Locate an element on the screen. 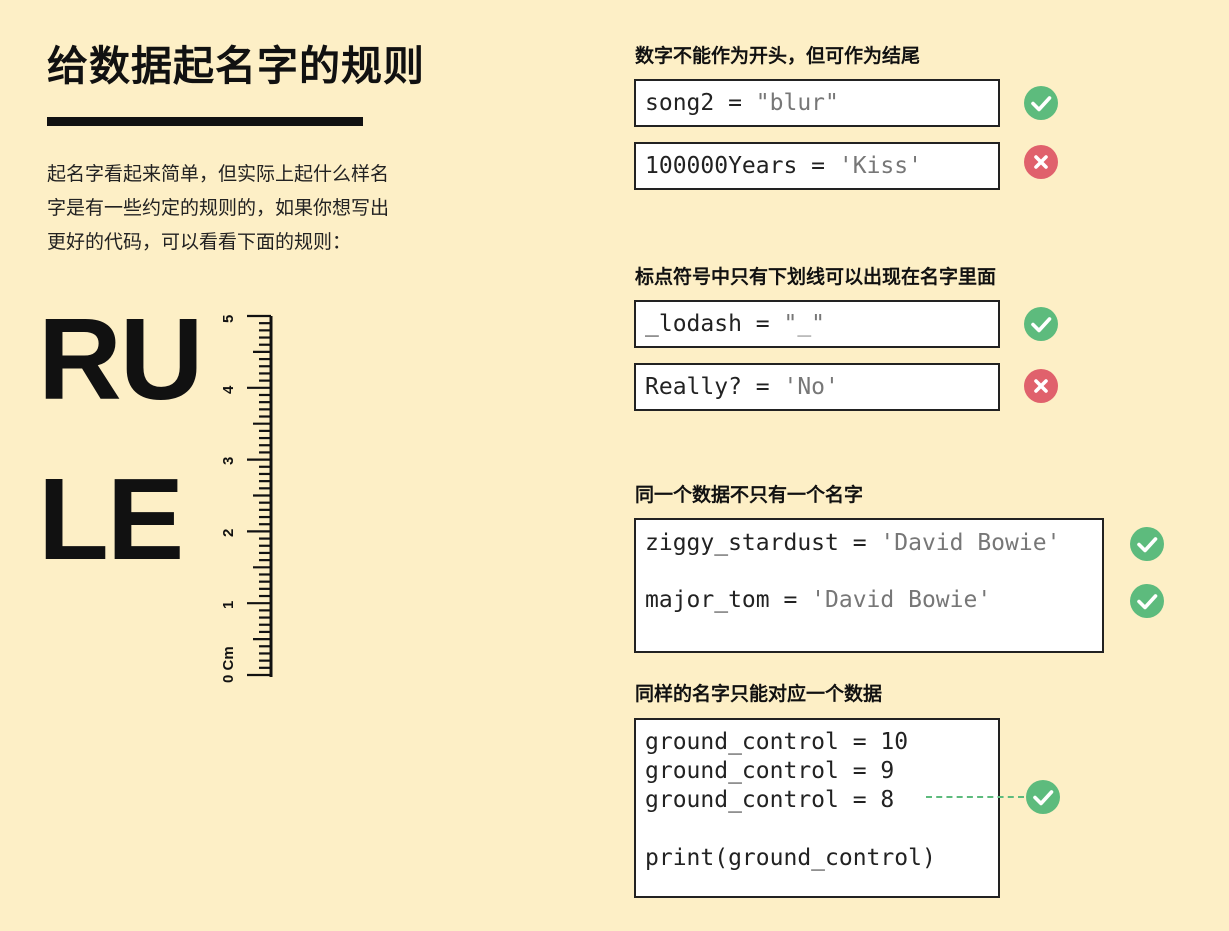 The height and width of the screenshot is (931, 1229). code-text: song2 = is located at coordinates (700, 103).